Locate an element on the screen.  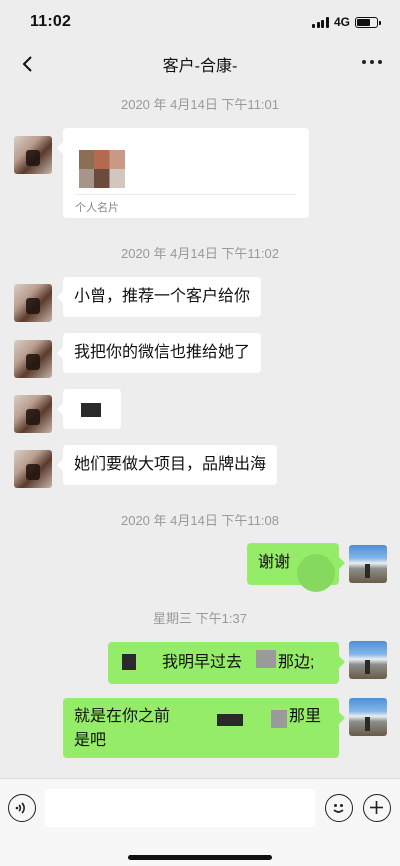
voice-icon is located at coordinates (20, 808).